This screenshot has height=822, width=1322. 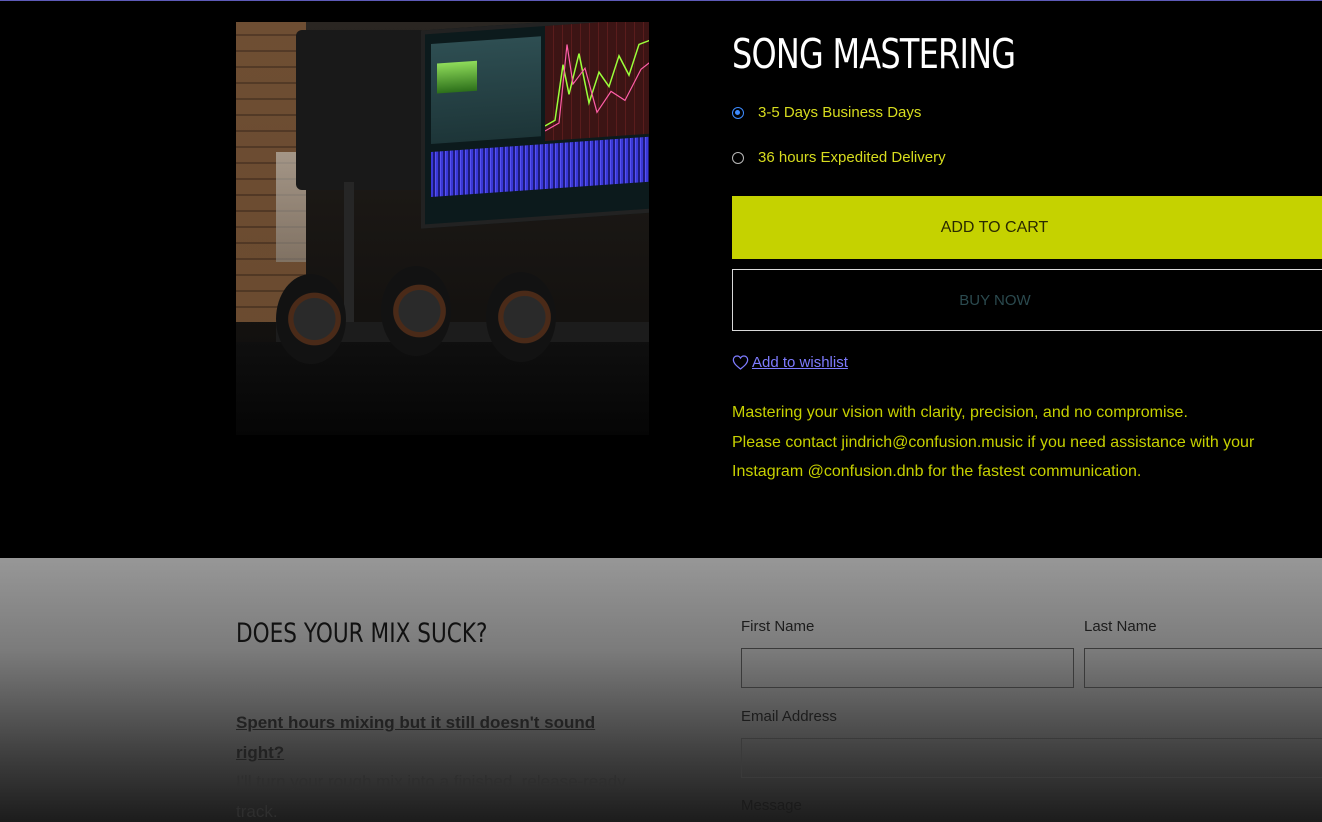 I want to click on heart-icon, so click(x=740, y=362).